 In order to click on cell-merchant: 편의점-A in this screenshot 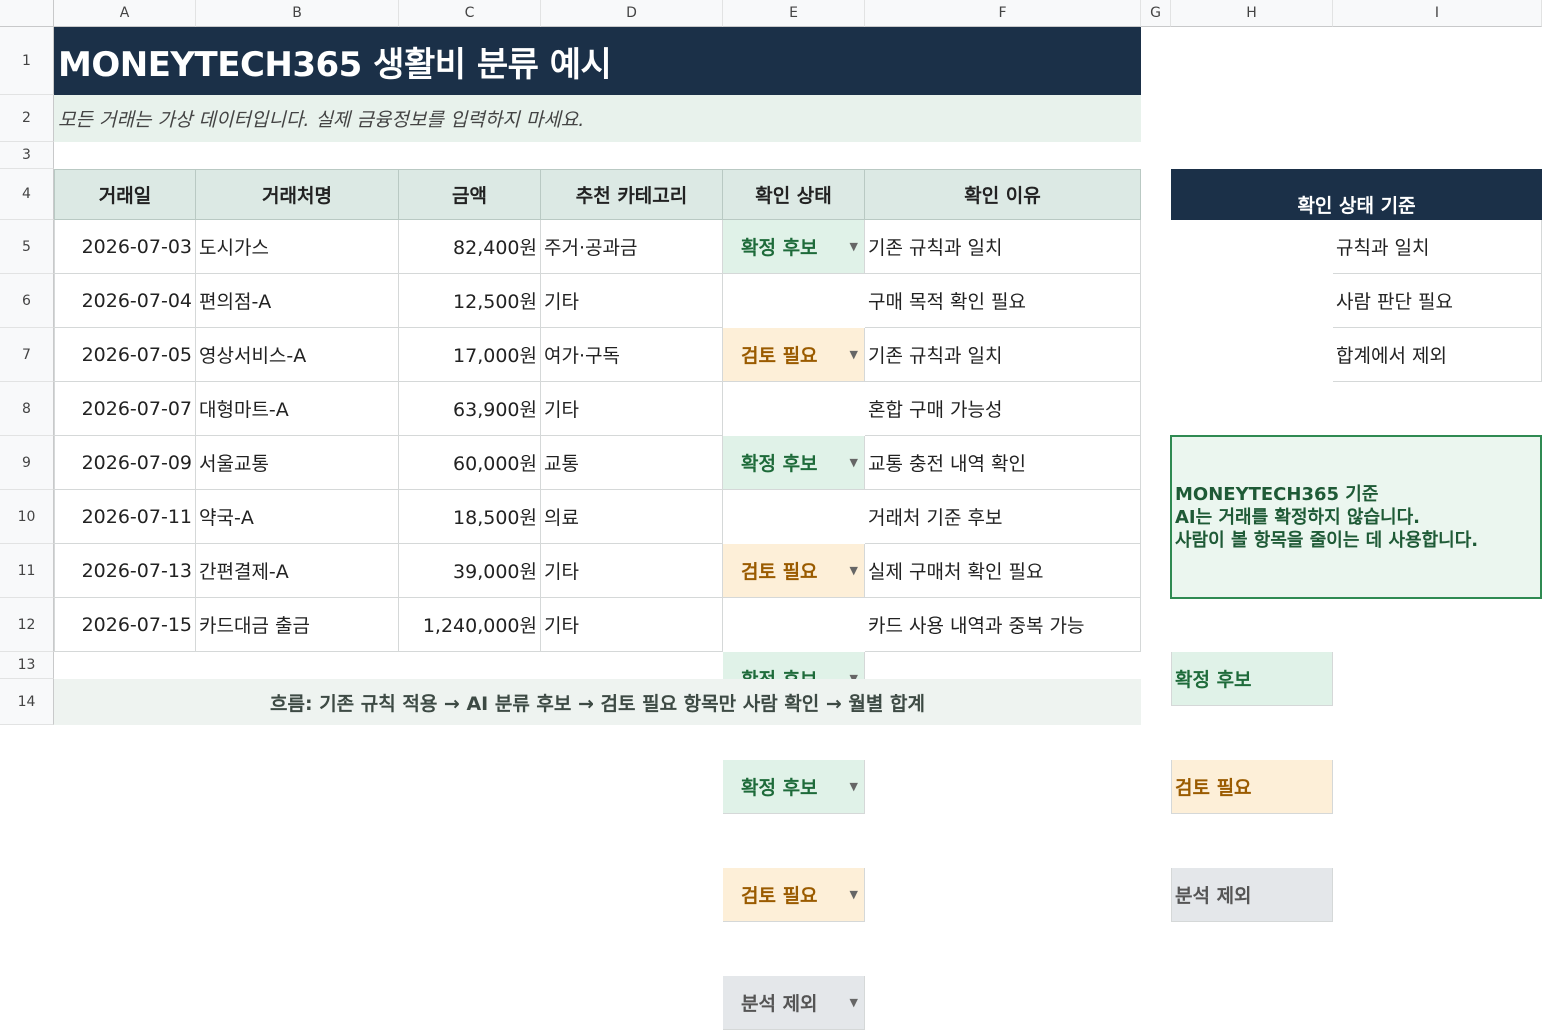, I will do `click(297, 301)`.